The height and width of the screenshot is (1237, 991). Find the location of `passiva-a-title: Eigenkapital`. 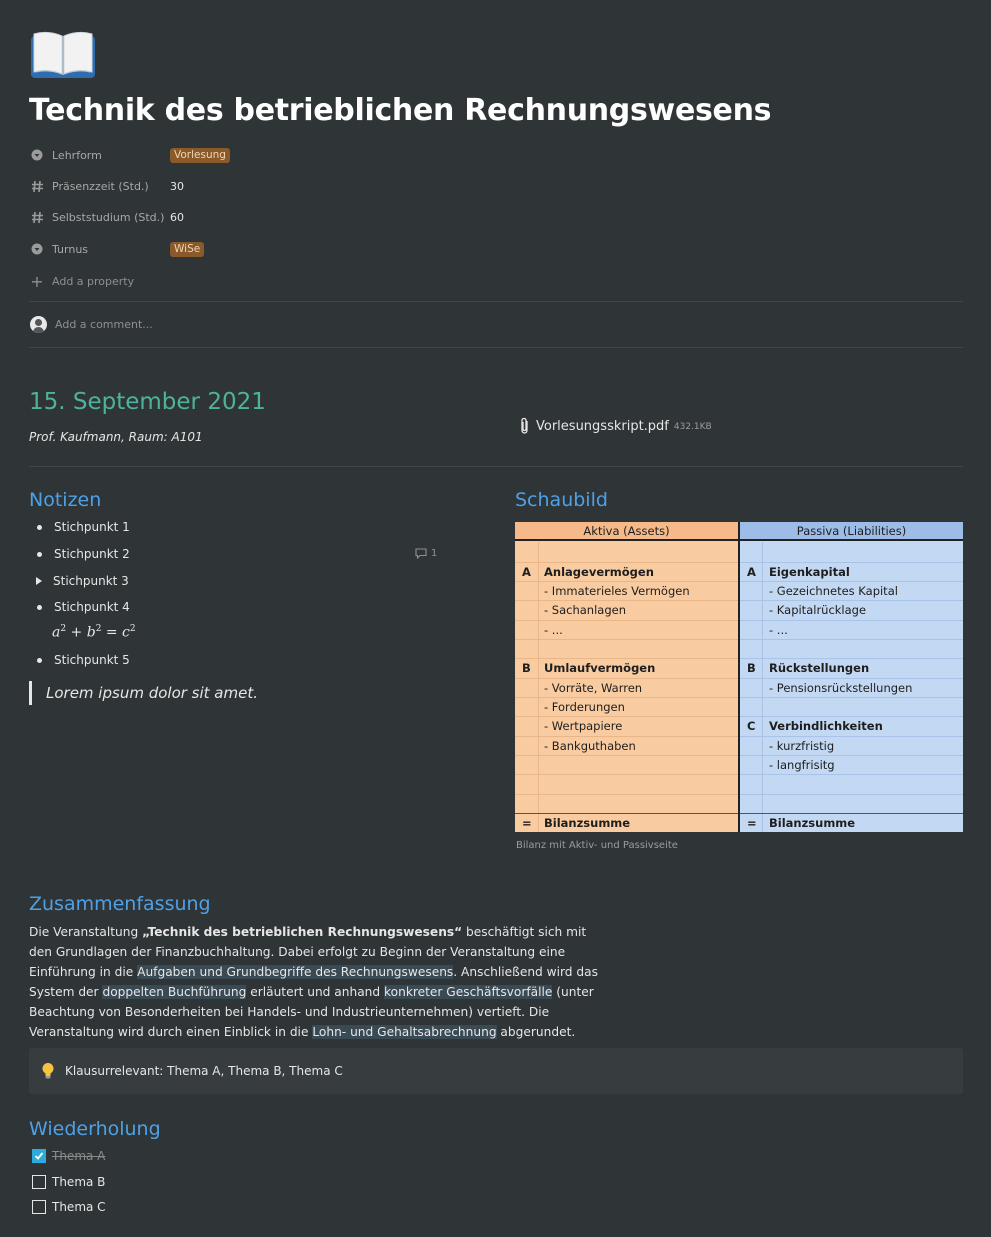

passiva-a-title: Eigenkapital is located at coordinates (809, 572).